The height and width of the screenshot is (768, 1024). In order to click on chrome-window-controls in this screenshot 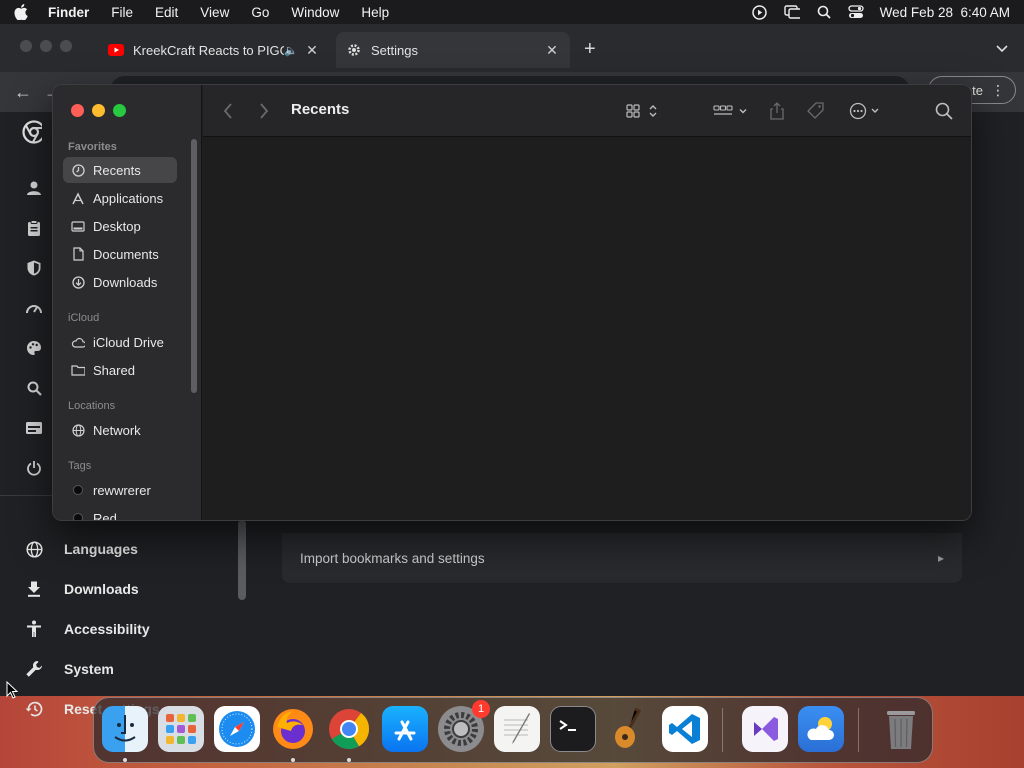, I will do `click(46, 46)`.